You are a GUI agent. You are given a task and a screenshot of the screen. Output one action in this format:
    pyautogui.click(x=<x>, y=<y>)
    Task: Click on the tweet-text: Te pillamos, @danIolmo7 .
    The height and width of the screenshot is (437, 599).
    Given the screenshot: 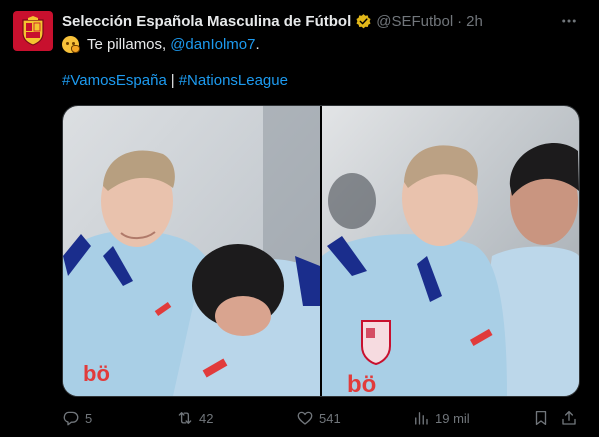 What is the action you would take?
    pyautogui.click(x=161, y=44)
    